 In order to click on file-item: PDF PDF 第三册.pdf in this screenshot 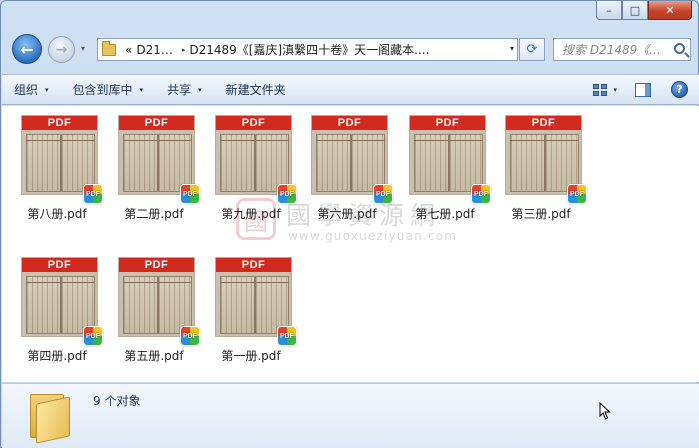, I will do `click(541, 164)`.